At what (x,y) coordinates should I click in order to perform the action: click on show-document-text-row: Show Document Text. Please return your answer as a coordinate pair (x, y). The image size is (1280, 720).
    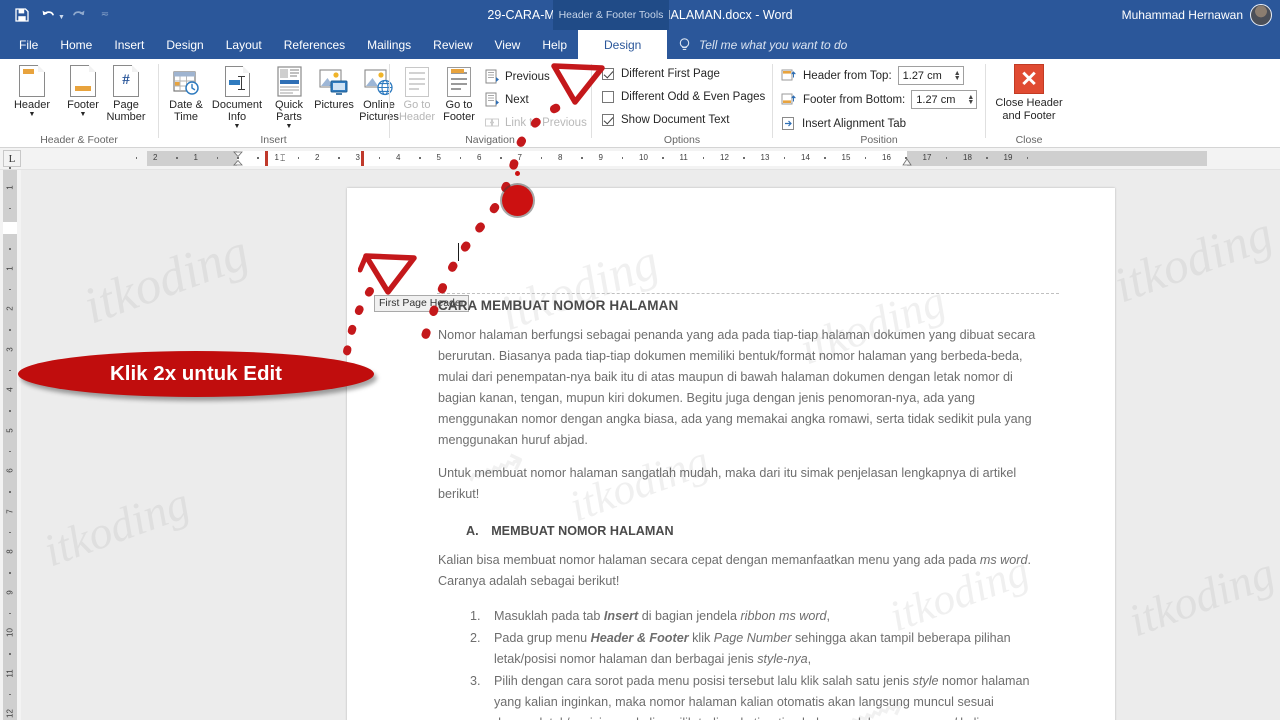
    Looking at the image, I should click on (665, 120).